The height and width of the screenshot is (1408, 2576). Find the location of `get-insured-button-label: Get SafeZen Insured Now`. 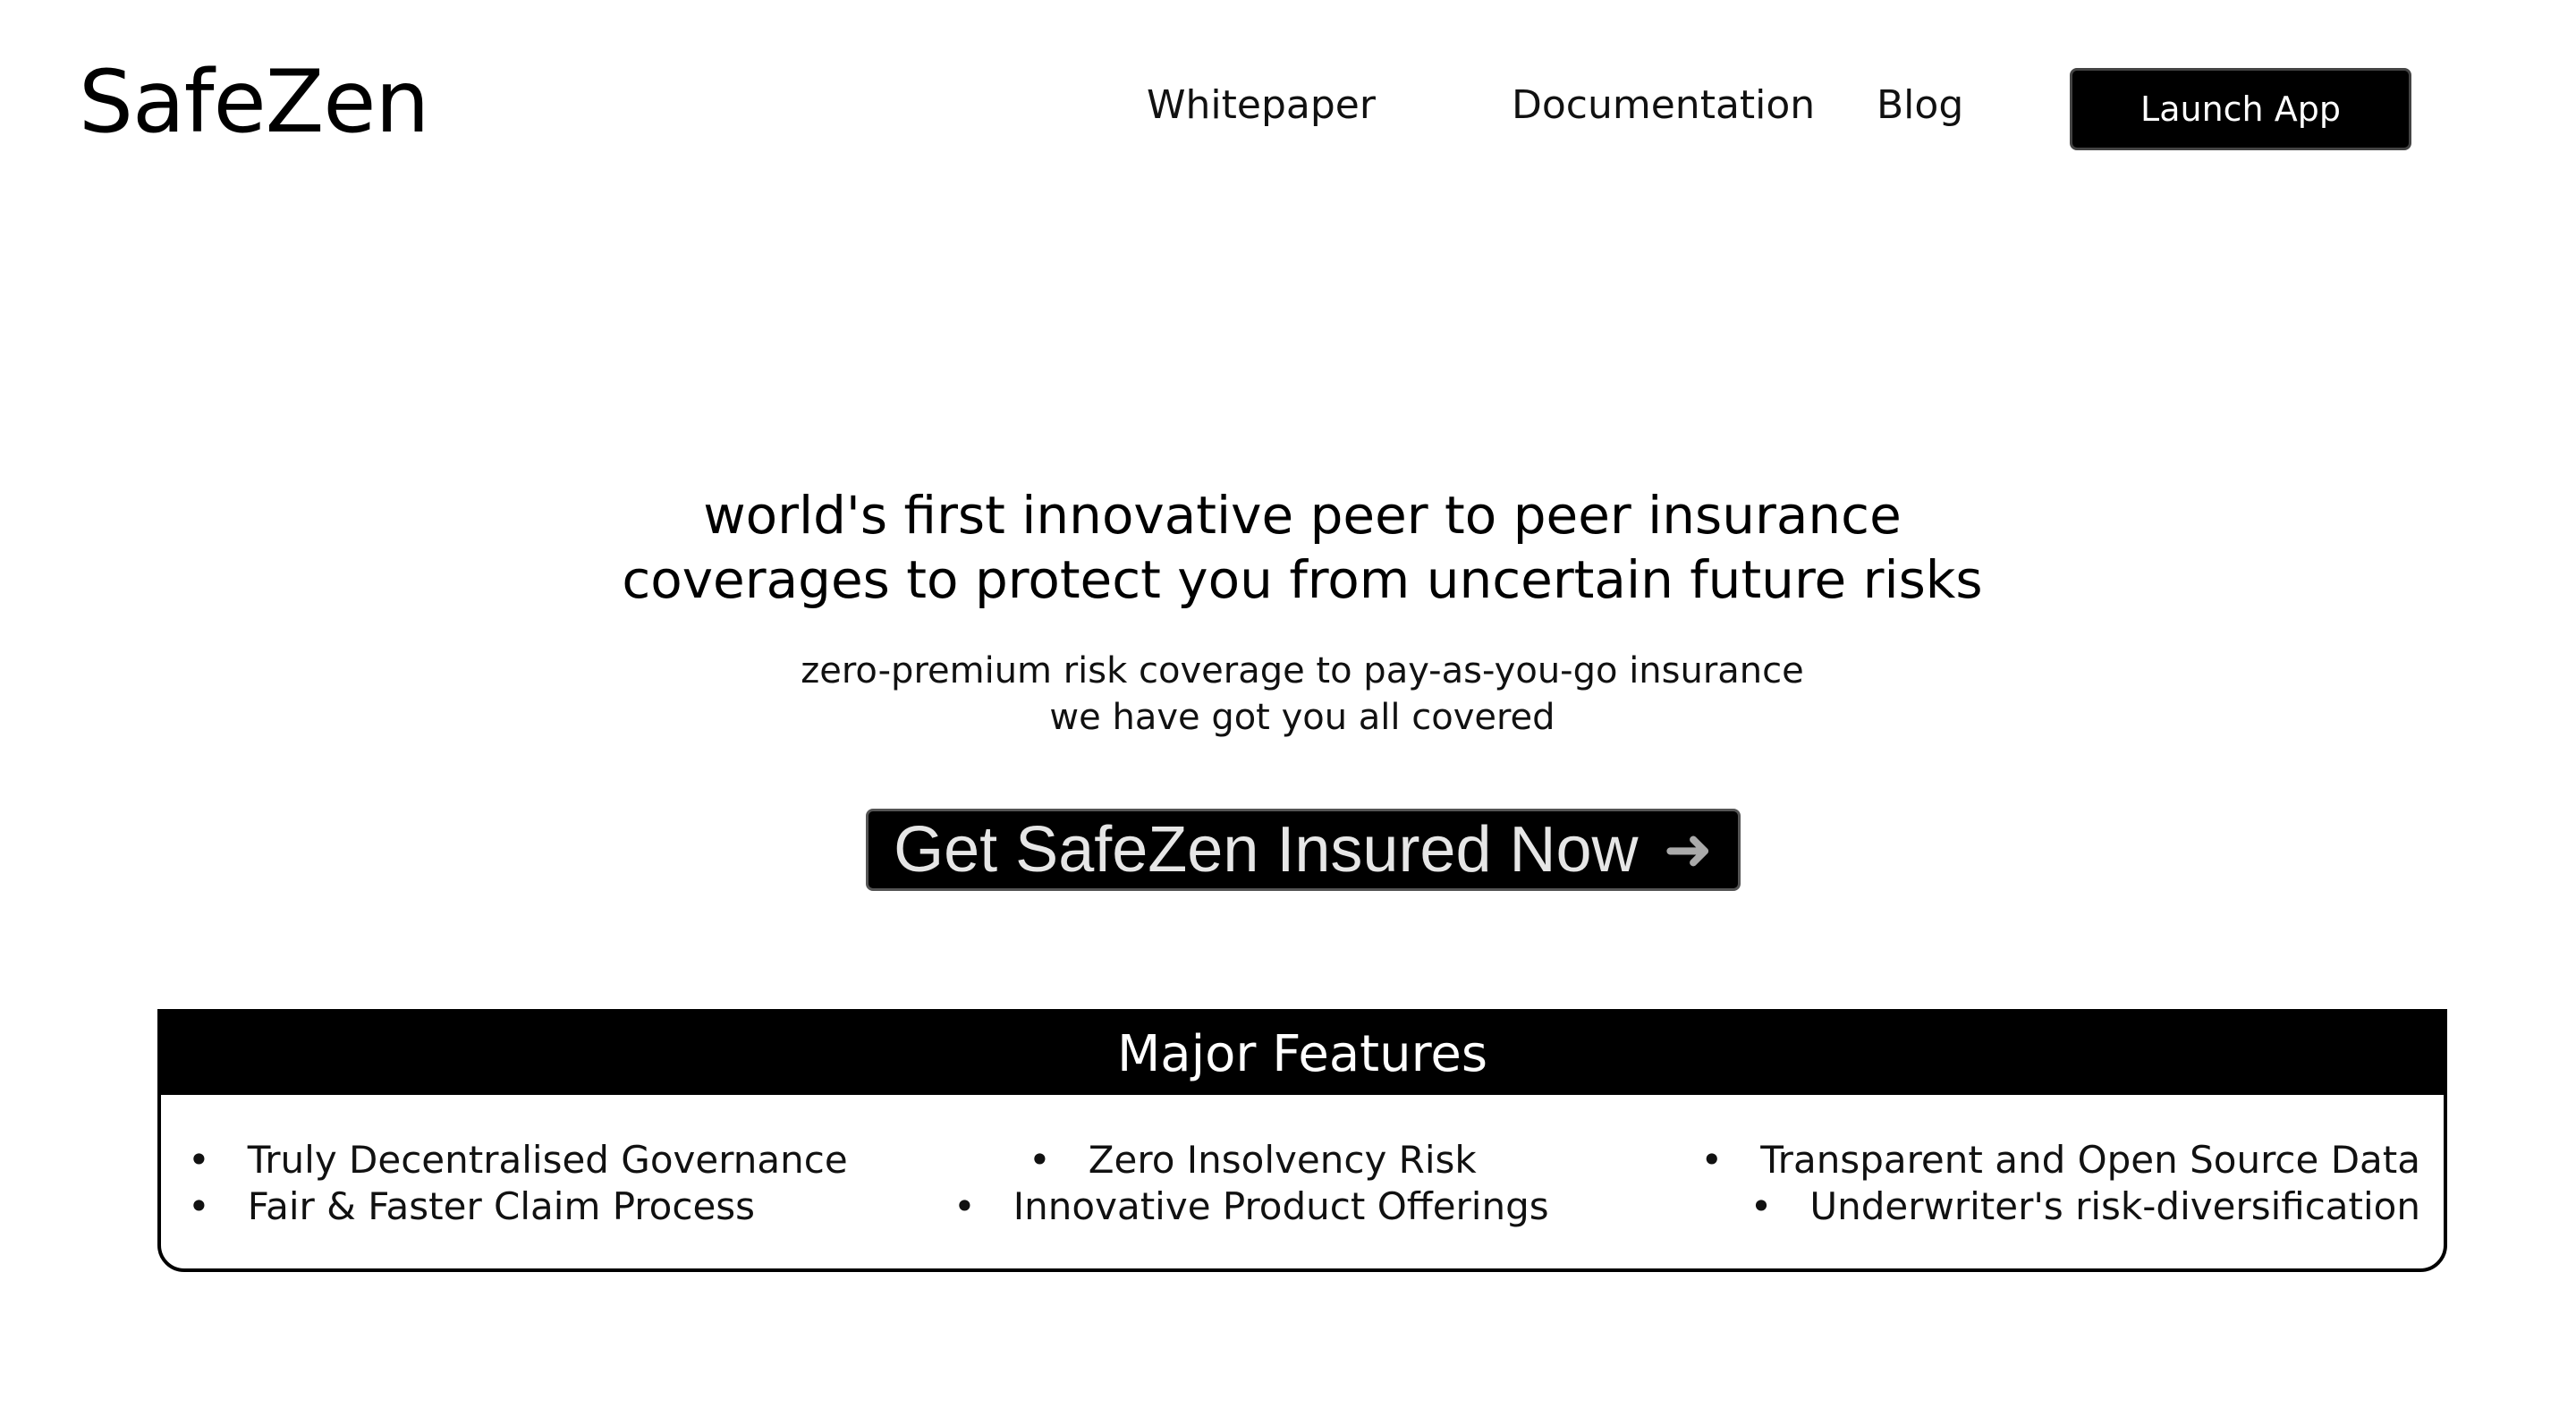

get-insured-button-label: Get SafeZen Insured Now is located at coordinates (1266, 850).